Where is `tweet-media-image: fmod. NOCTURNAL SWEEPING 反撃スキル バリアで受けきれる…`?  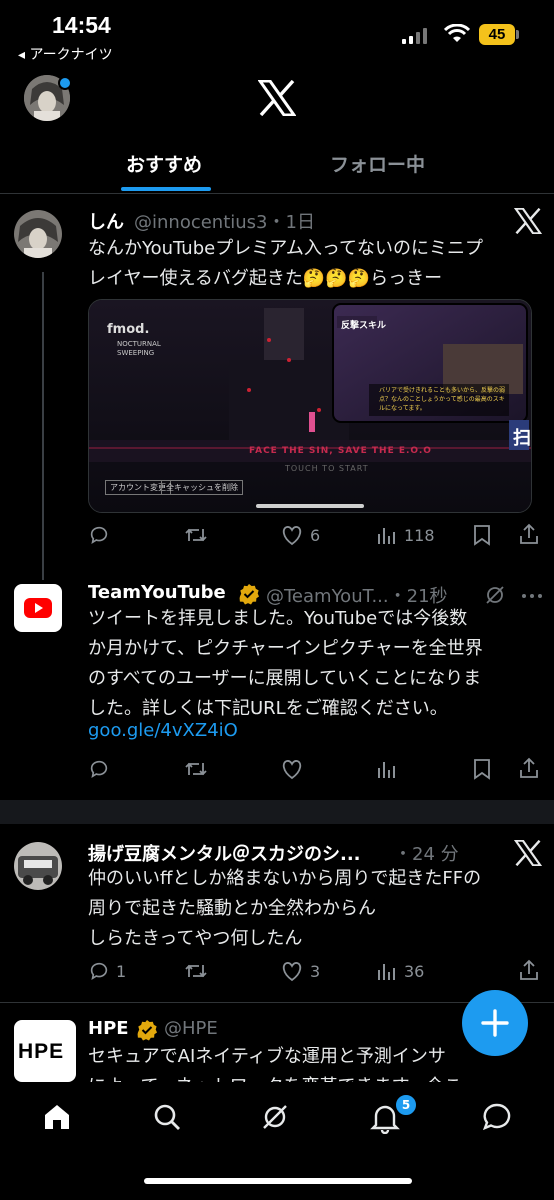 tweet-media-image: fmod. NOCTURNAL SWEEPING 反撃スキル バリアで受けきれる… is located at coordinates (310, 406).